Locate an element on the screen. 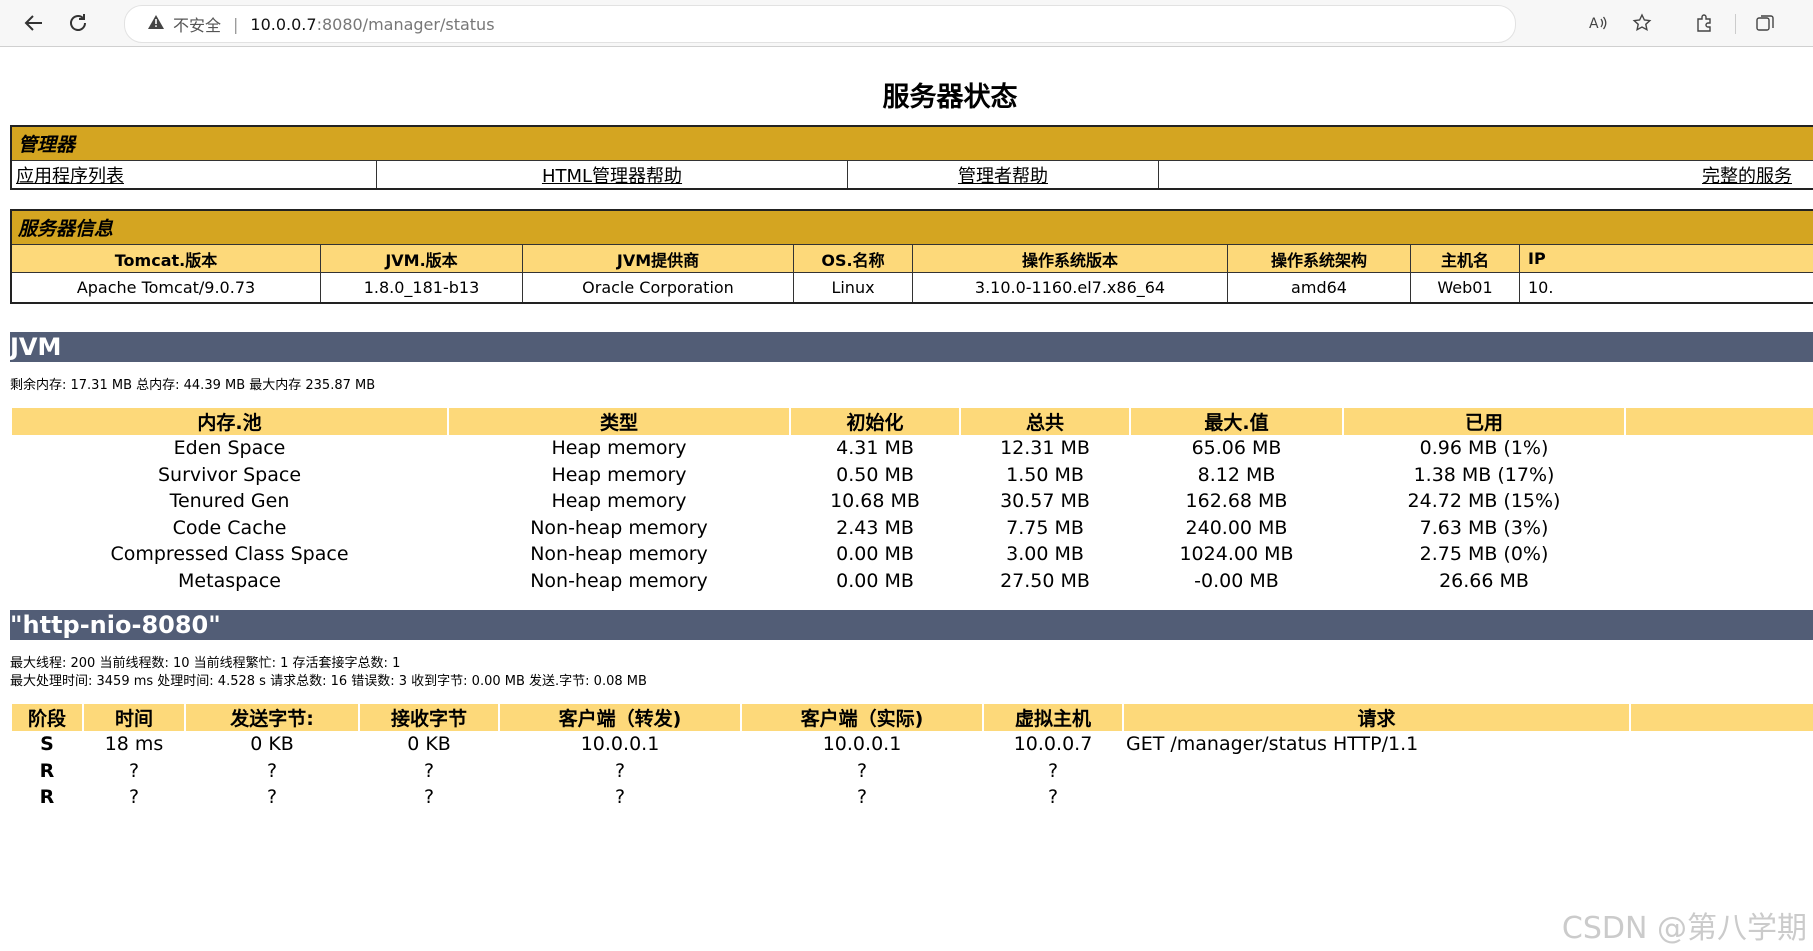  col-header: 已用 is located at coordinates (1484, 421).